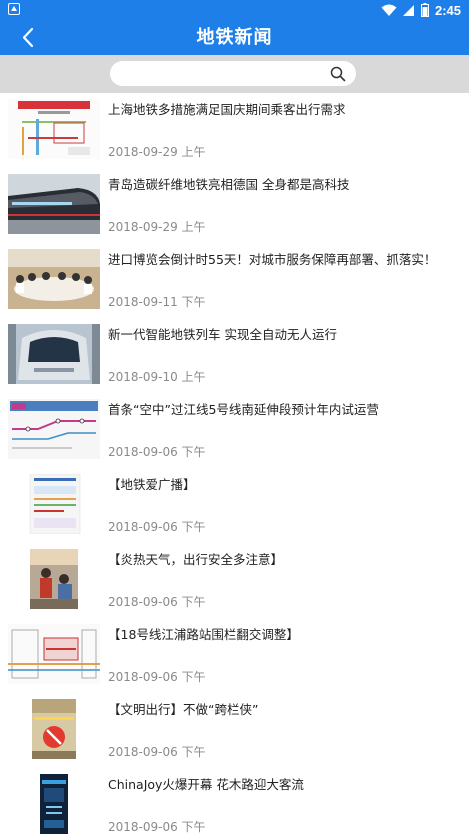 The image size is (469, 834). Describe the element at coordinates (408, 10) in the screenshot. I see `signal-icon` at that location.